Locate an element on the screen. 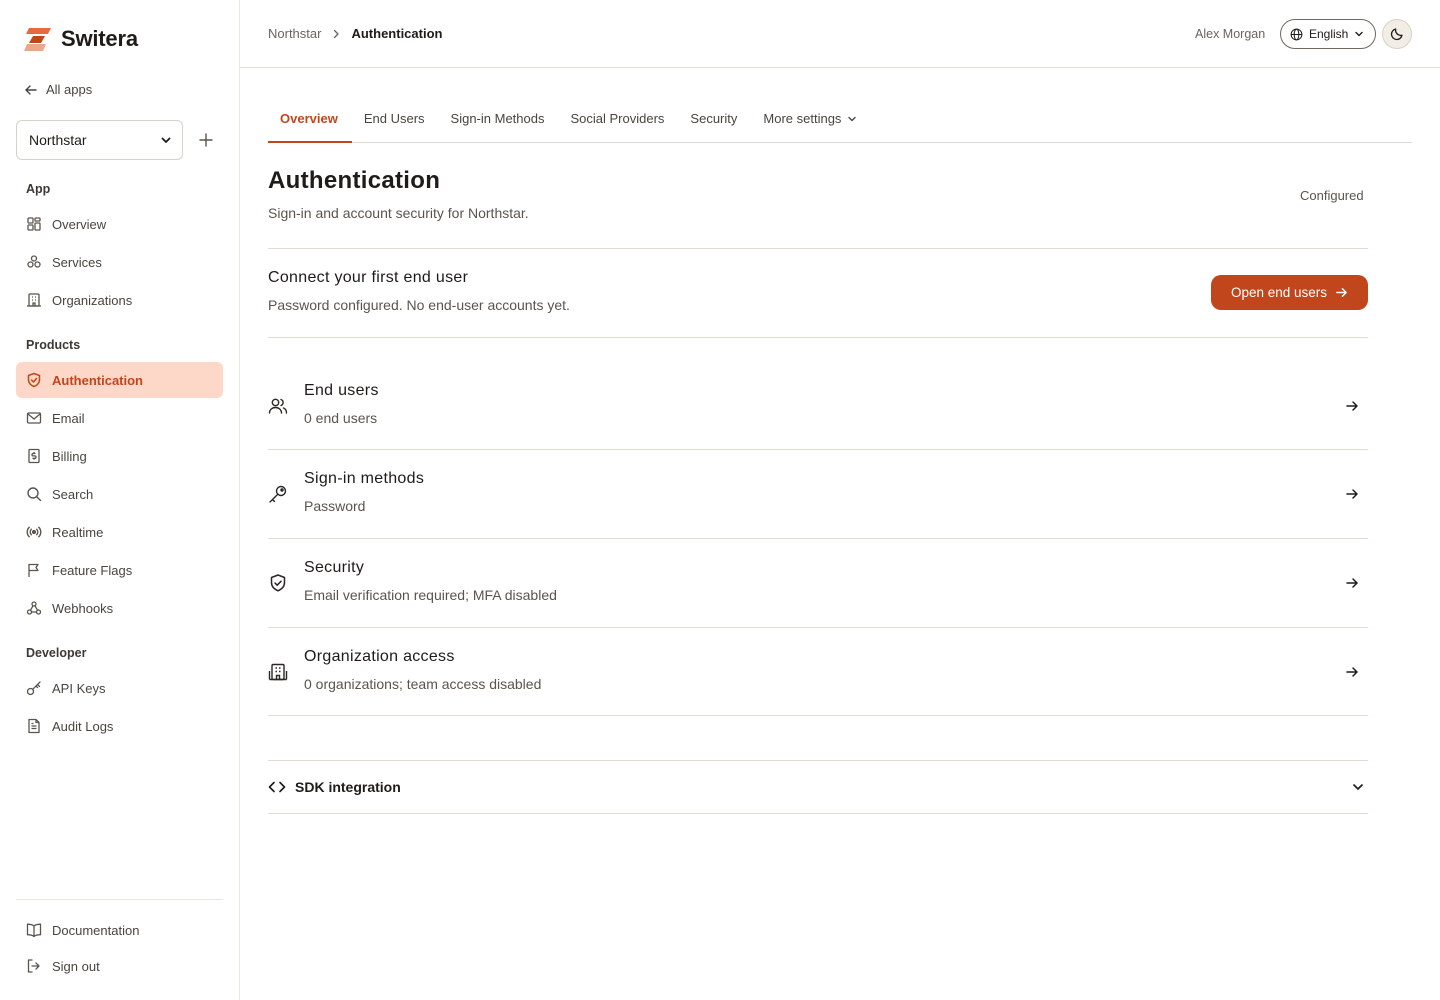 The width and height of the screenshot is (1440, 1000). row-description: 0 end users is located at coordinates (341, 418).